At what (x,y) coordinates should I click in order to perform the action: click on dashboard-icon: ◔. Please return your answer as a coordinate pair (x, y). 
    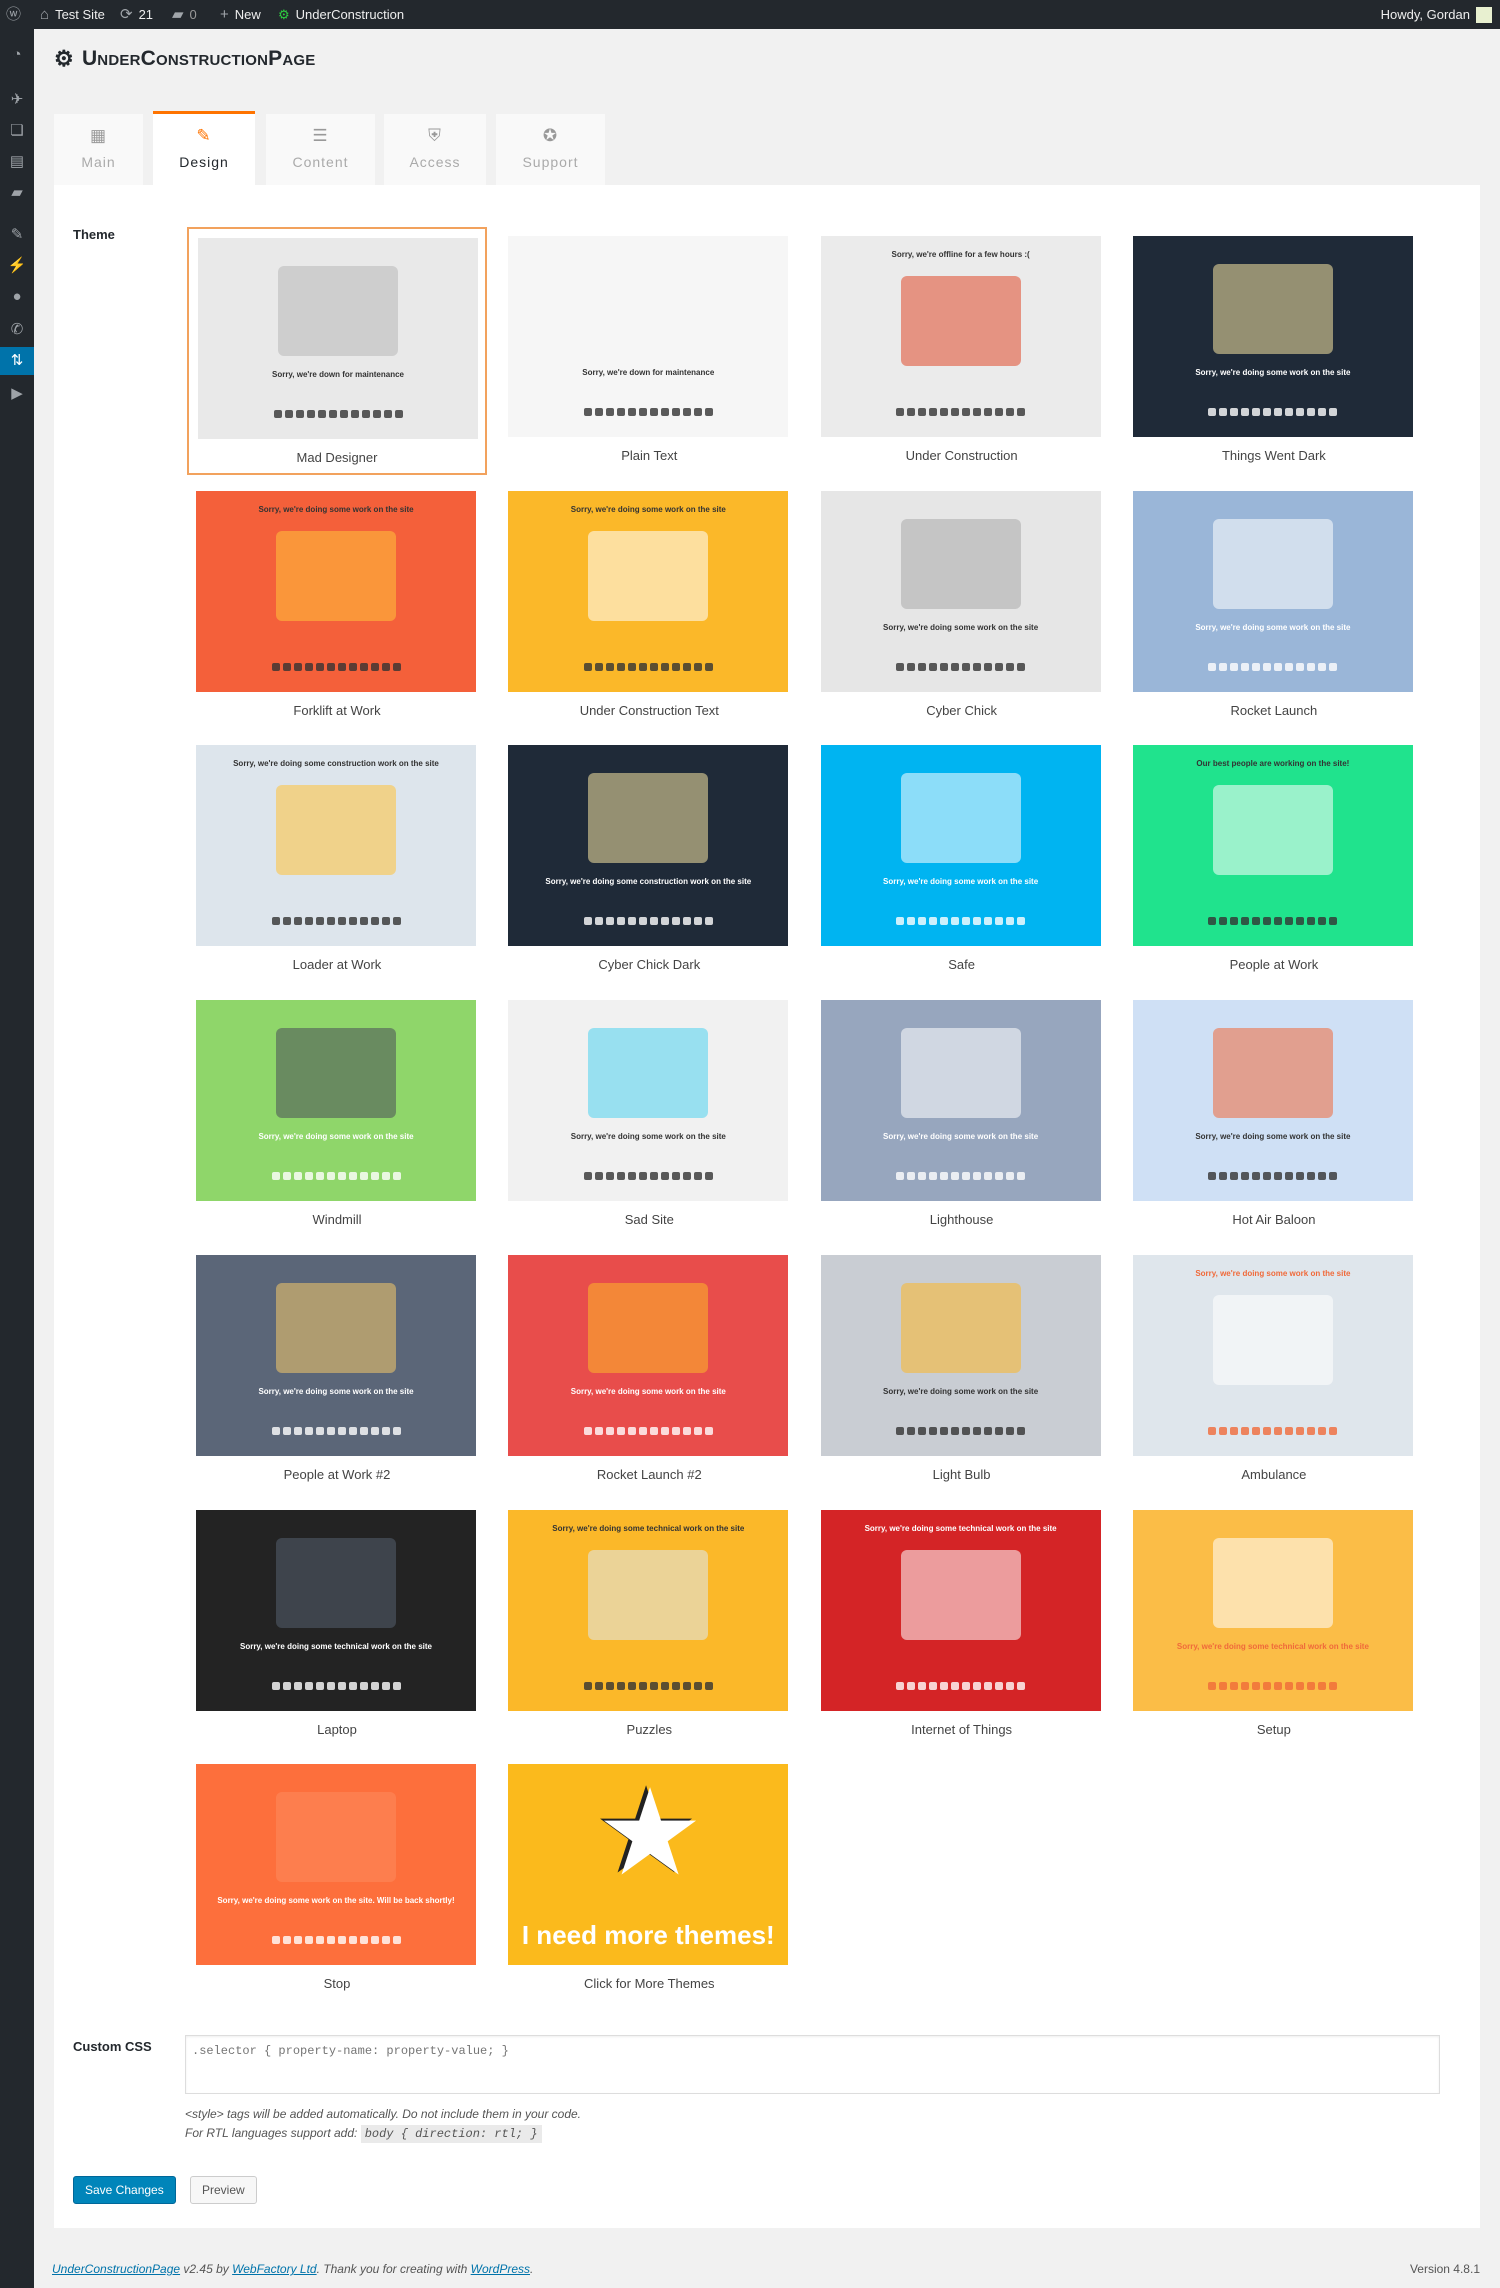
    Looking at the image, I should click on (17, 55).